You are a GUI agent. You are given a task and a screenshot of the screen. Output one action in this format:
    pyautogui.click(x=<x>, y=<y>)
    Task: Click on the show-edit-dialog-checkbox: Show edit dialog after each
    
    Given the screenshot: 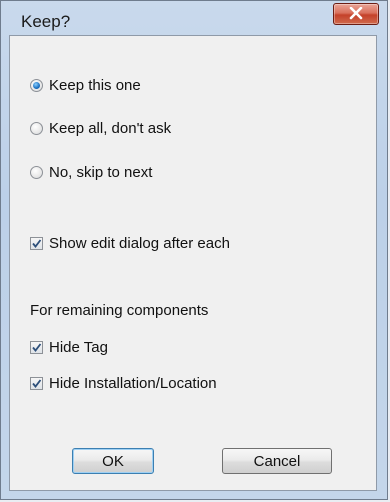 What is the action you would take?
    pyautogui.click(x=130, y=243)
    